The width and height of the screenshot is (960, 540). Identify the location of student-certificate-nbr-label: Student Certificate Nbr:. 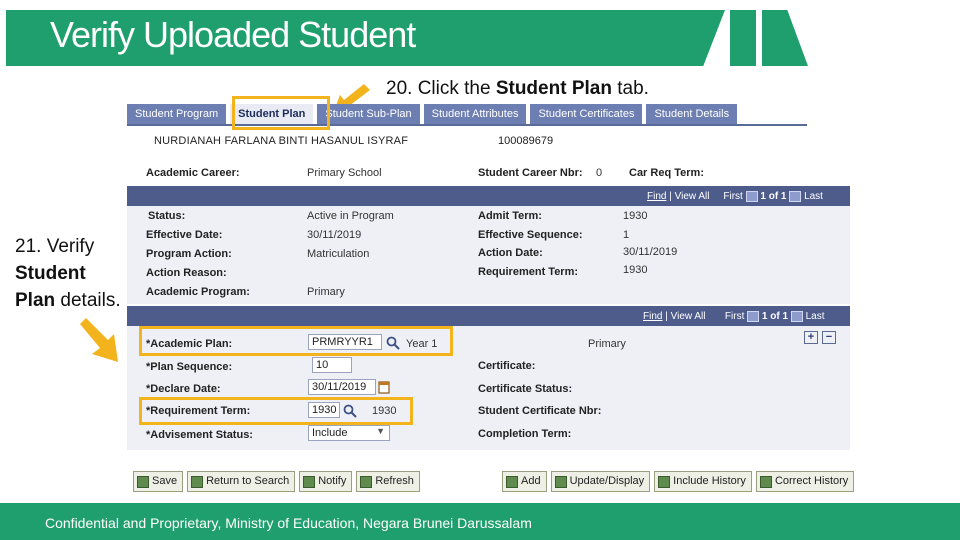
(540, 411).